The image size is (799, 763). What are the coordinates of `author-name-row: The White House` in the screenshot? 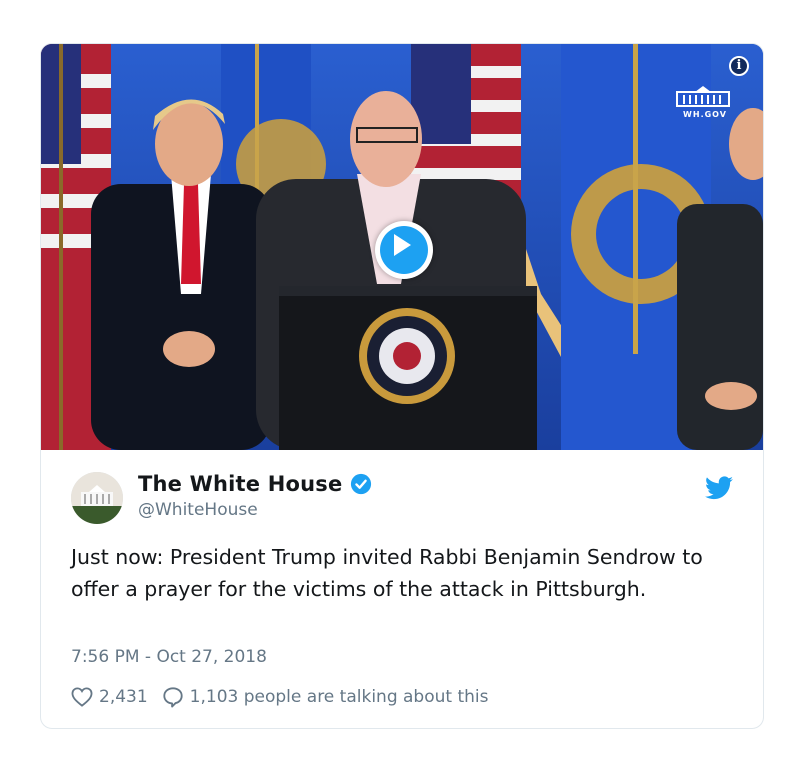 It's located at (255, 484).